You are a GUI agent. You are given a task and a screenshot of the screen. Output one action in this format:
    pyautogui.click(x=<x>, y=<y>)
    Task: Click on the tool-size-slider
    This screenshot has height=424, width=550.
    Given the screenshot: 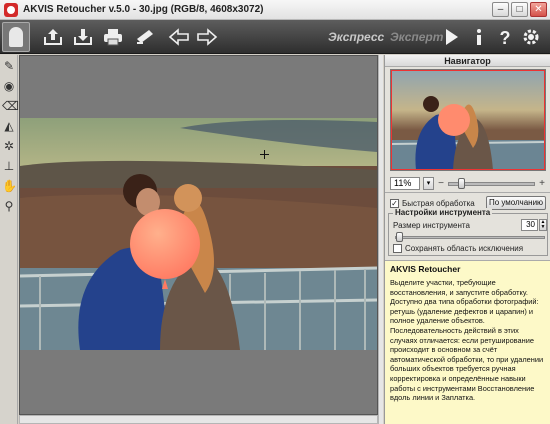 What is the action you would take?
    pyautogui.click(x=470, y=237)
    